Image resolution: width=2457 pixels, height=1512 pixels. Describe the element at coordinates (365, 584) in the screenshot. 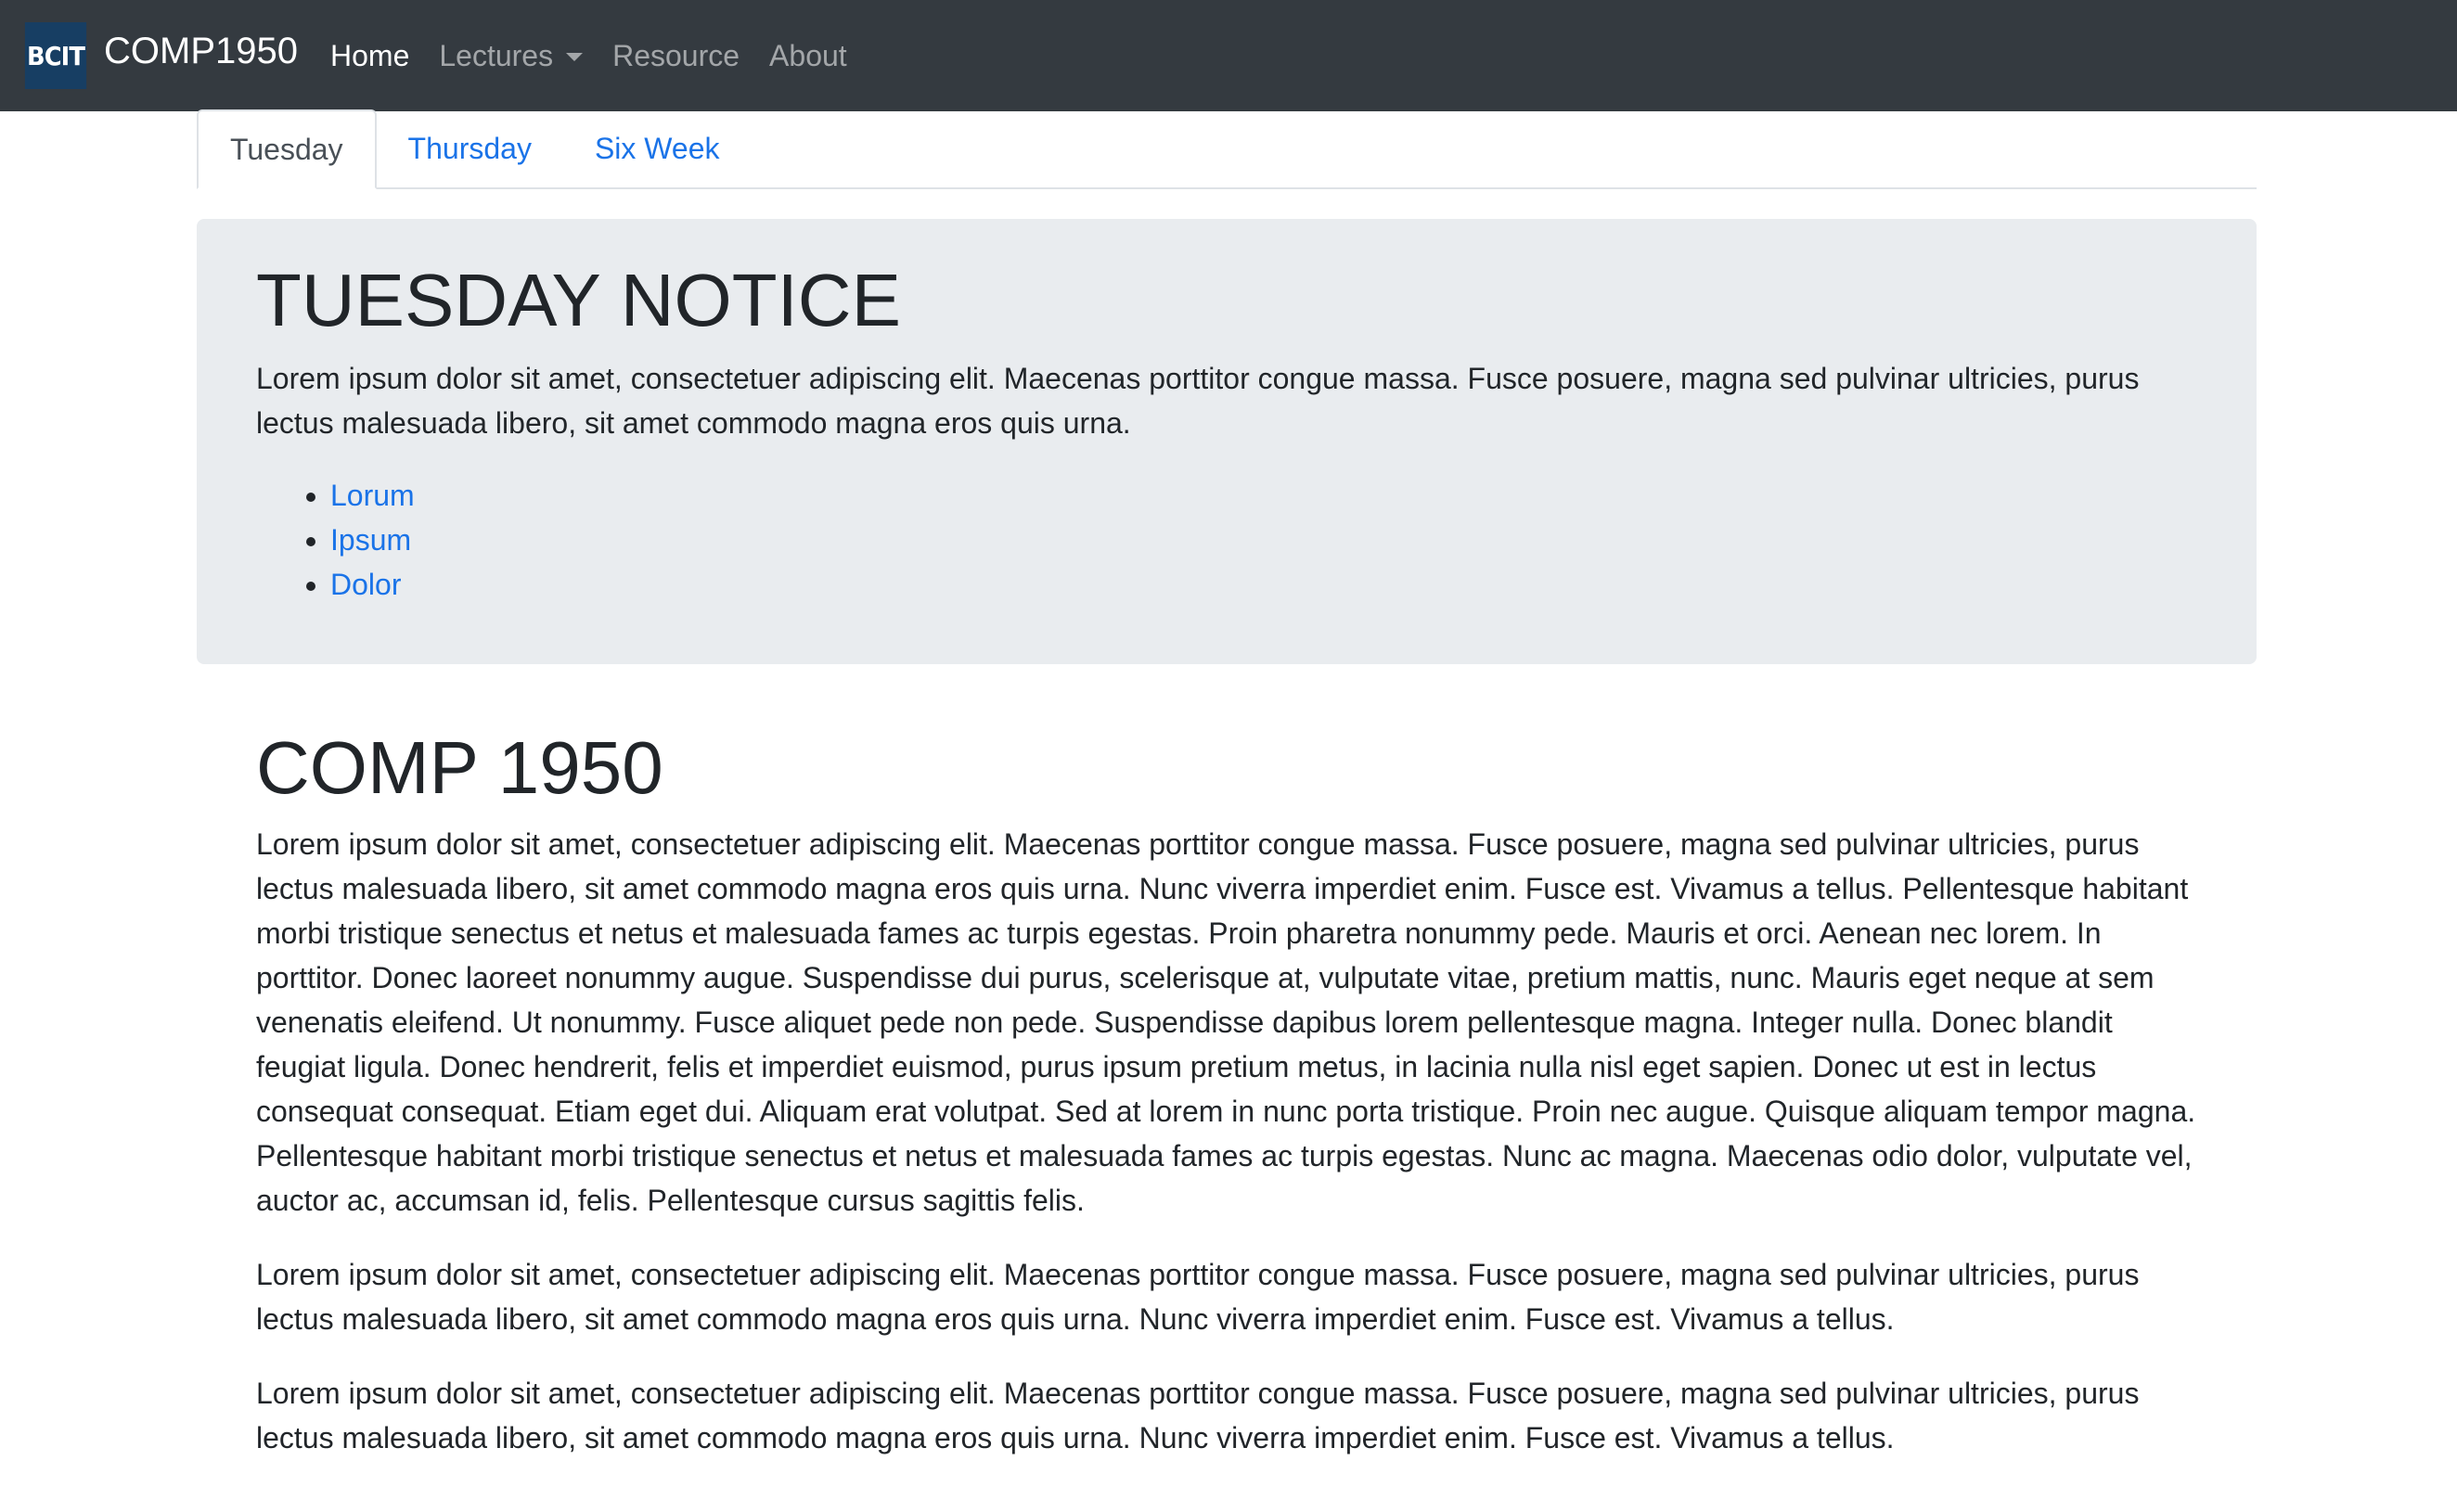

I see `notice-link-dolor: Dolor` at that location.